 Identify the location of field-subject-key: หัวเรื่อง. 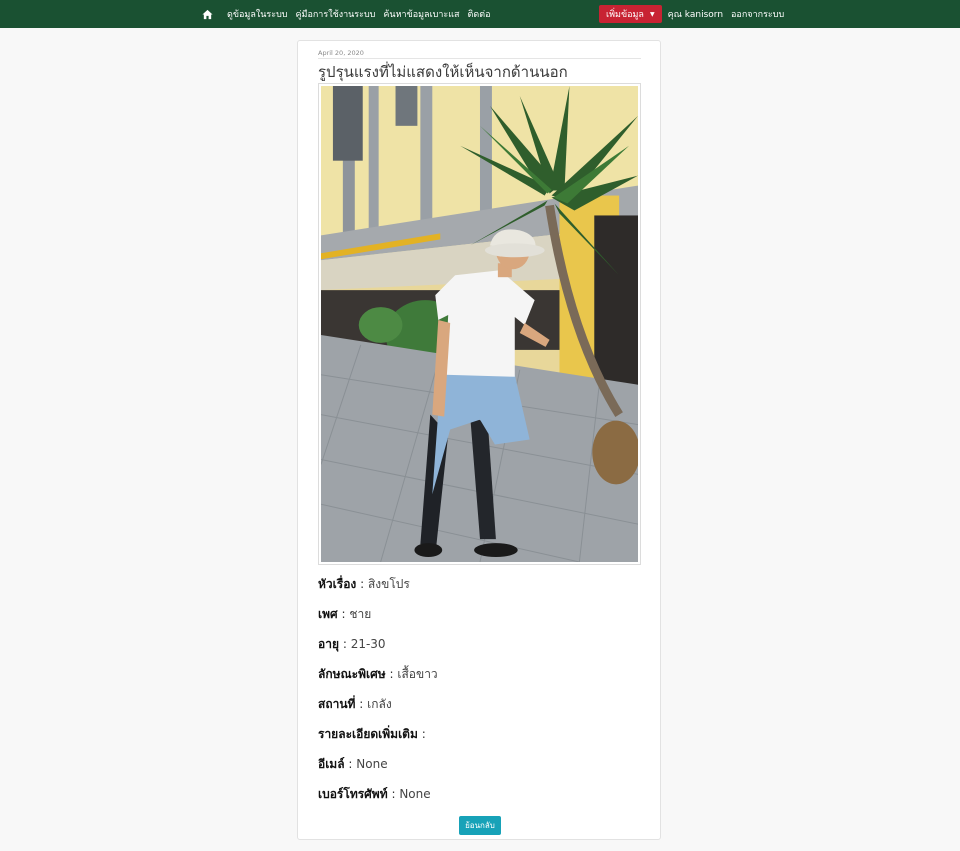
(337, 584).